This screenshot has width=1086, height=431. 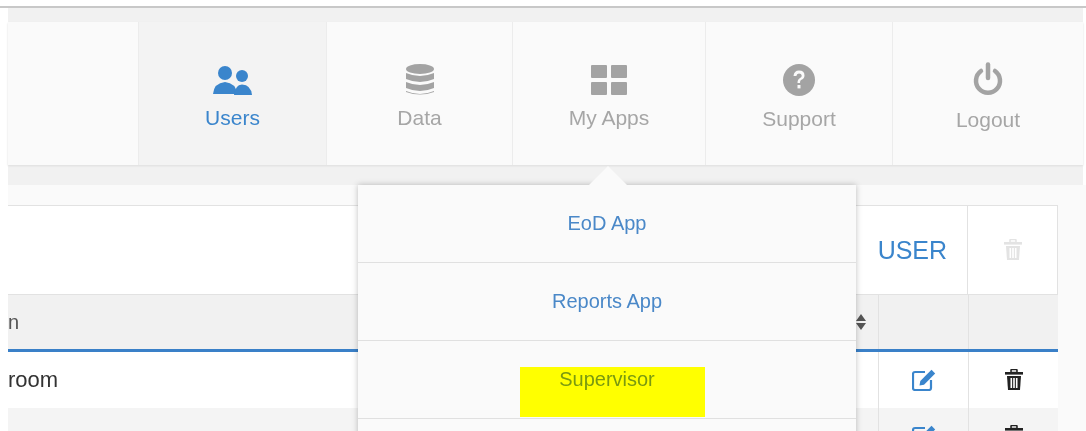 I want to click on add-user-button: USER, so click(x=912, y=250).